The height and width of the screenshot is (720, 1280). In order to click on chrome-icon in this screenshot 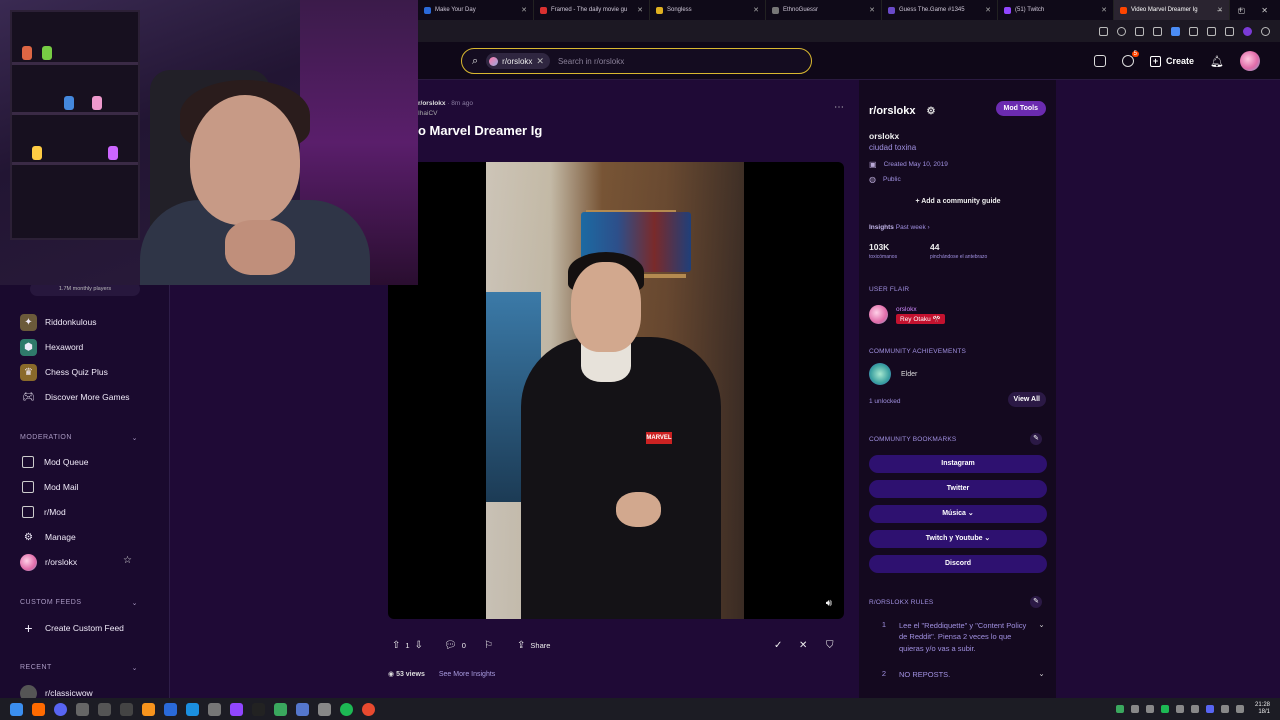, I will do `click(368, 709)`.